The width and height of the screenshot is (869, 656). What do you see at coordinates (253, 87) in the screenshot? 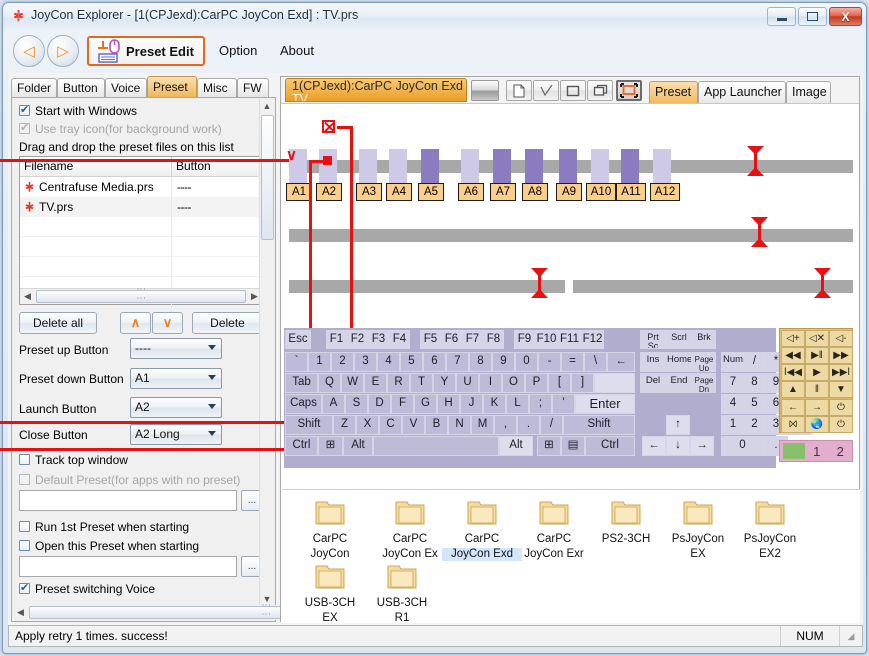
I see `tab-fw: FW` at bounding box center [253, 87].